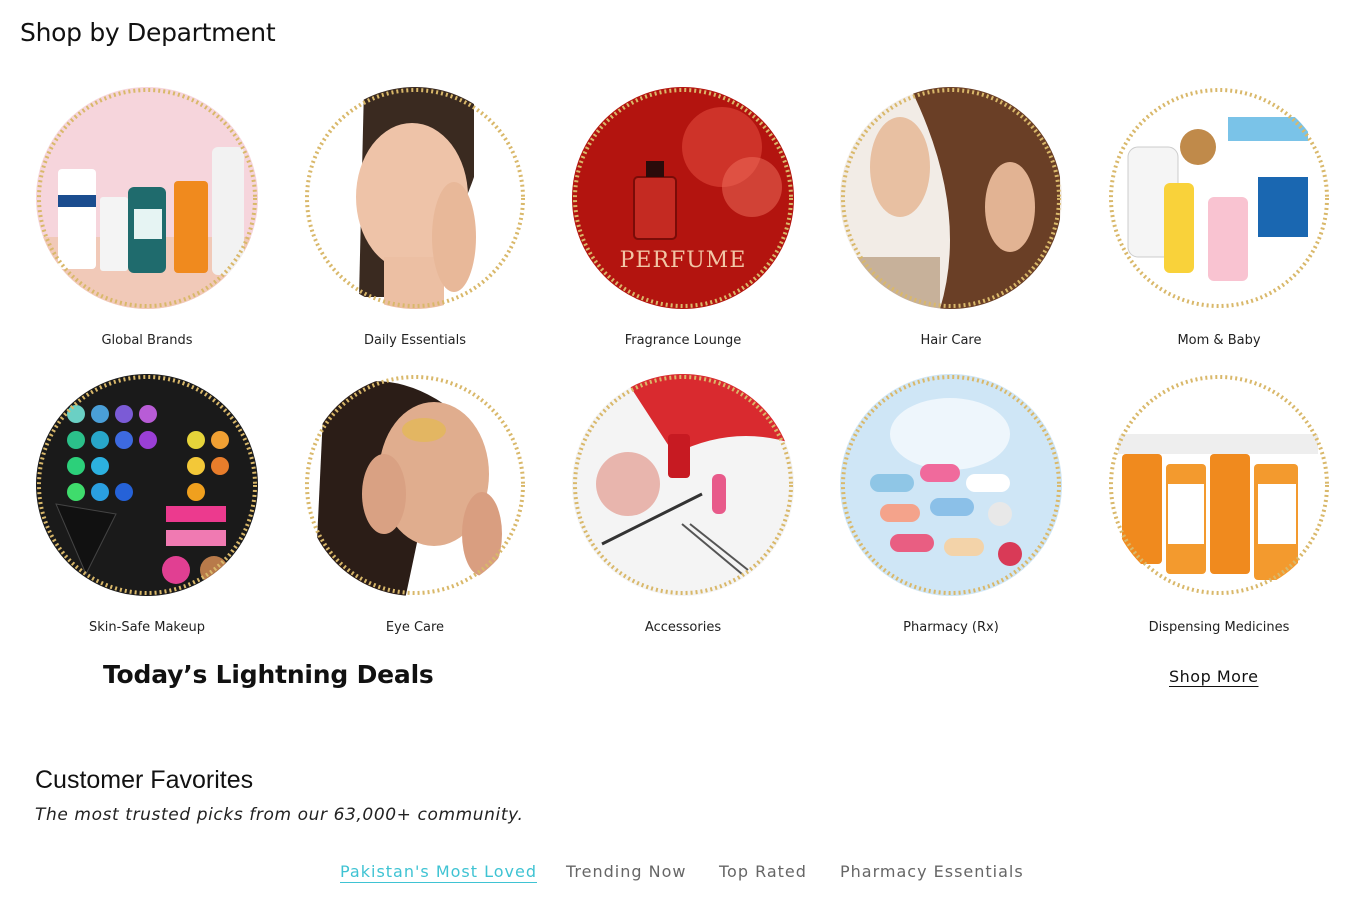 This screenshot has height=911, width=1366. What do you see at coordinates (144, 780) in the screenshot?
I see `customer-favorites-heading: Customer Favorites` at bounding box center [144, 780].